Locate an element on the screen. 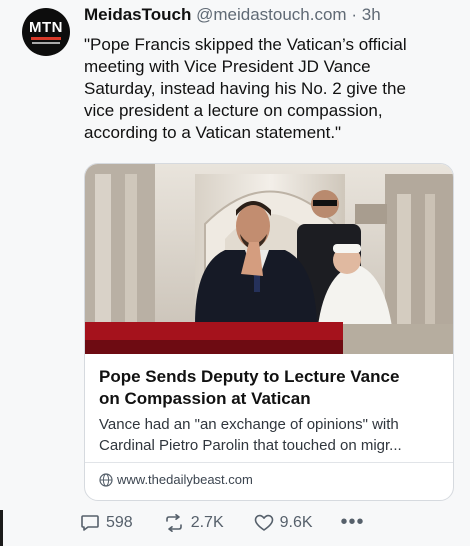  heart-icon is located at coordinates (263, 522).